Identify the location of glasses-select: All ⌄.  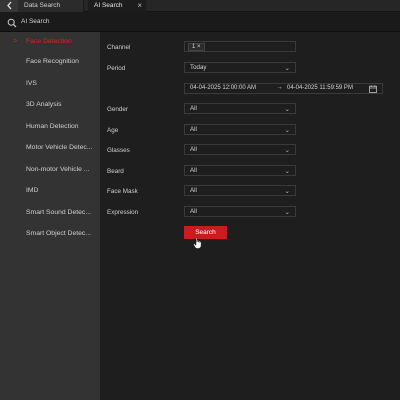
(240, 149).